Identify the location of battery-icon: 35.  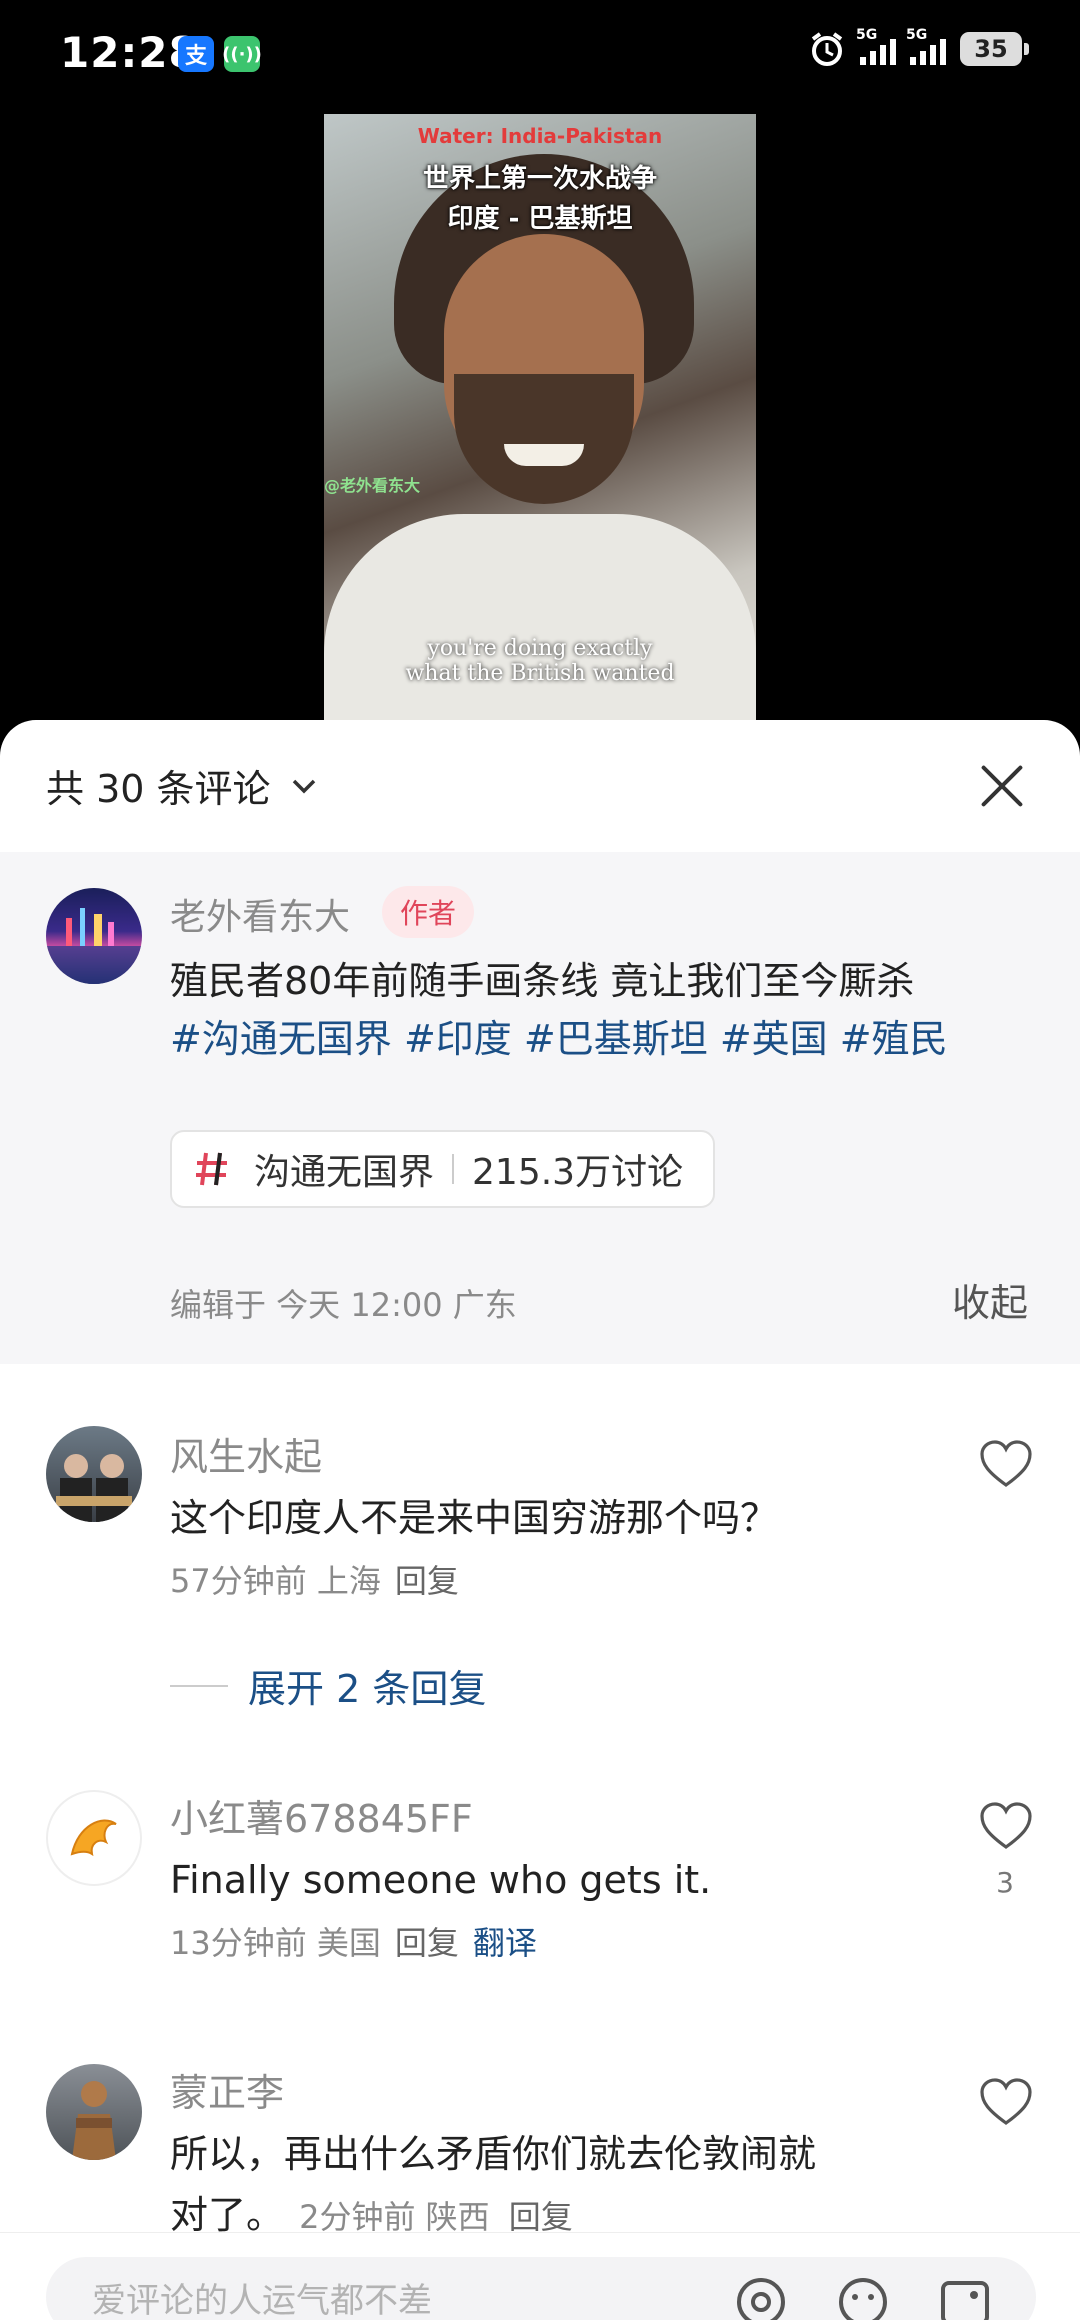
(994, 49).